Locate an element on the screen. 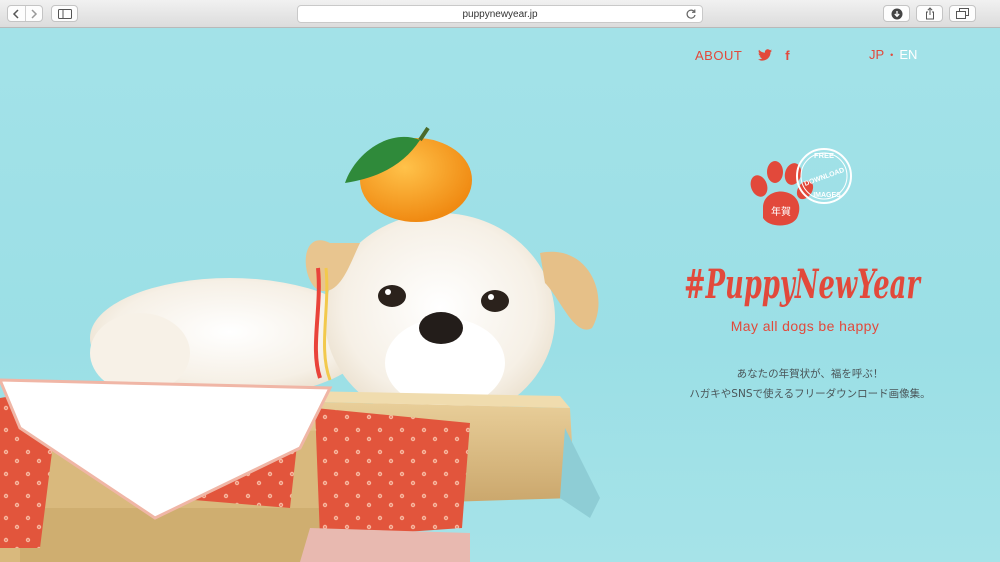 Image resolution: width=1000 pixels, height=562 pixels. paw-print-icon: 年賀 is located at coordinates (782, 193).